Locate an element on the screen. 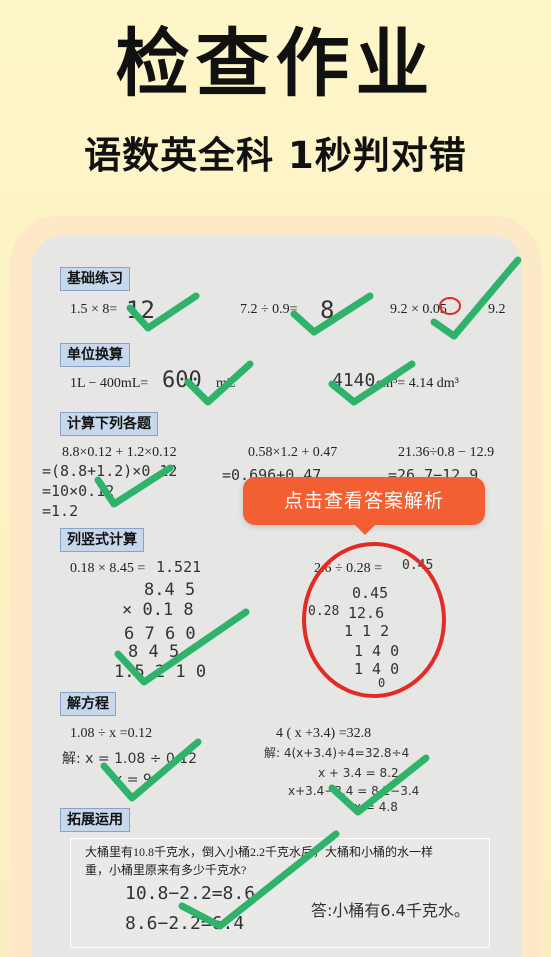 The height and width of the screenshot is (957, 551). problem-text: 1.08 ÷ x =0.12 is located at coordinates (111, 733).